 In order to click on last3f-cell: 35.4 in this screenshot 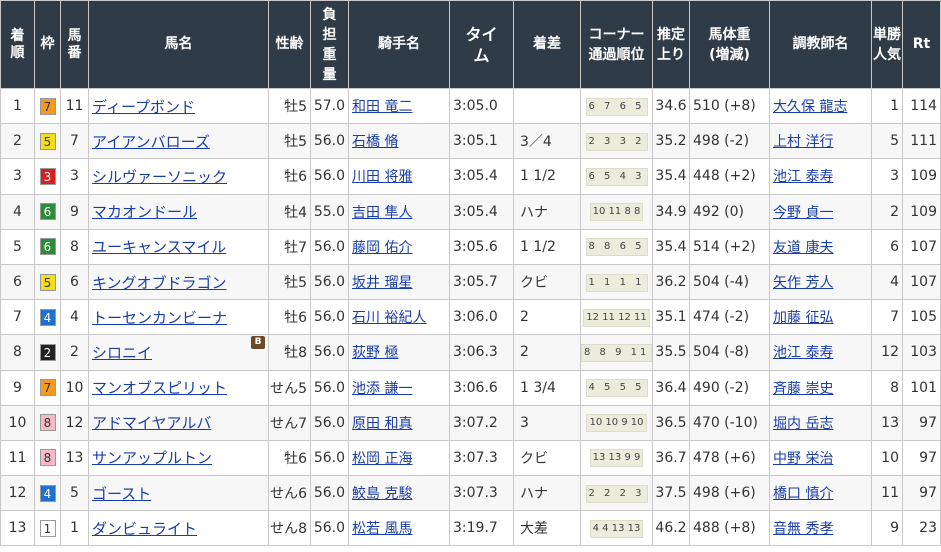, I will do `click(671, 246)`.